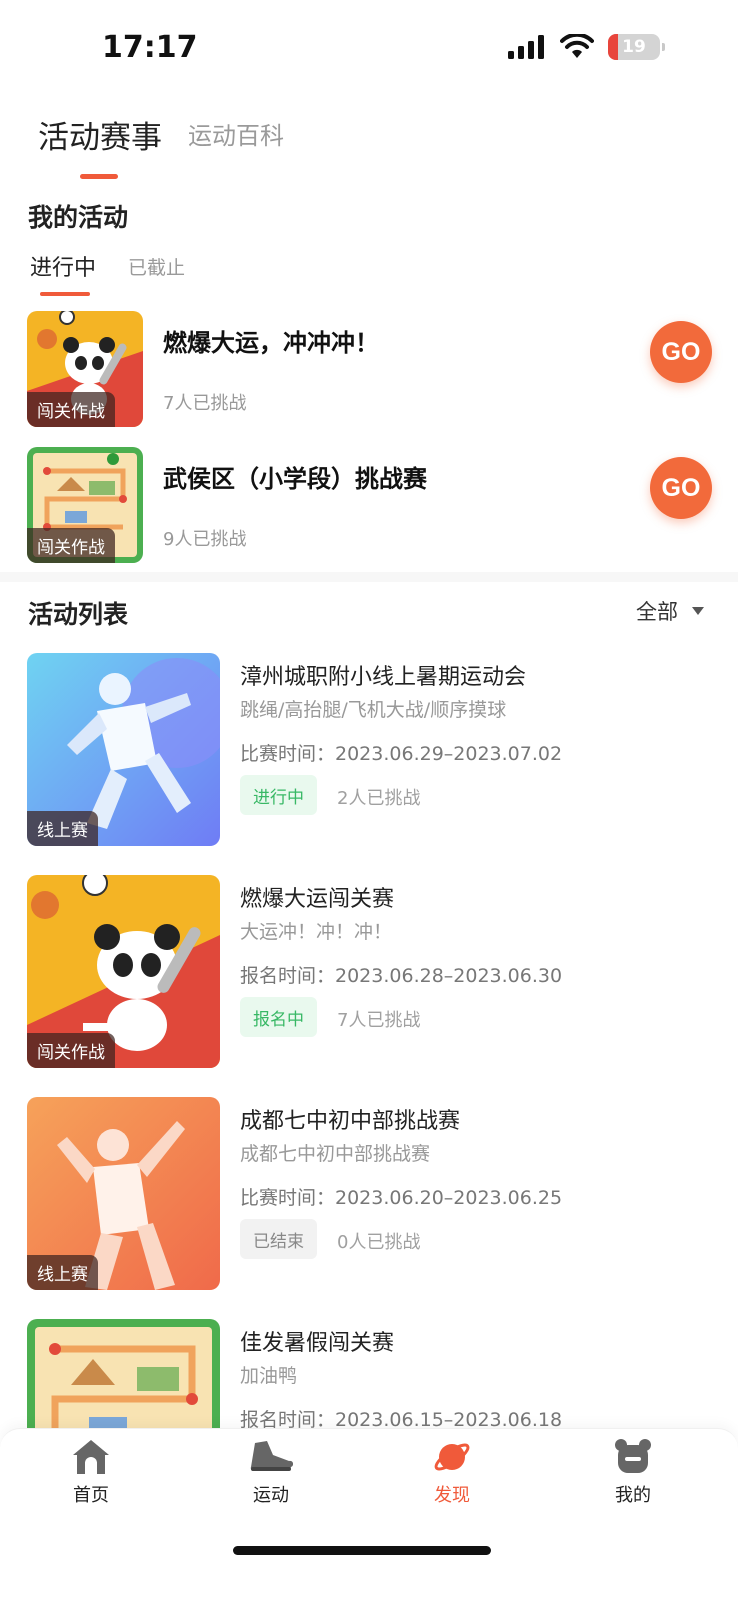  I want to click on activity-title: 武侯区（小学段）挑战赛, so click(295, 479).